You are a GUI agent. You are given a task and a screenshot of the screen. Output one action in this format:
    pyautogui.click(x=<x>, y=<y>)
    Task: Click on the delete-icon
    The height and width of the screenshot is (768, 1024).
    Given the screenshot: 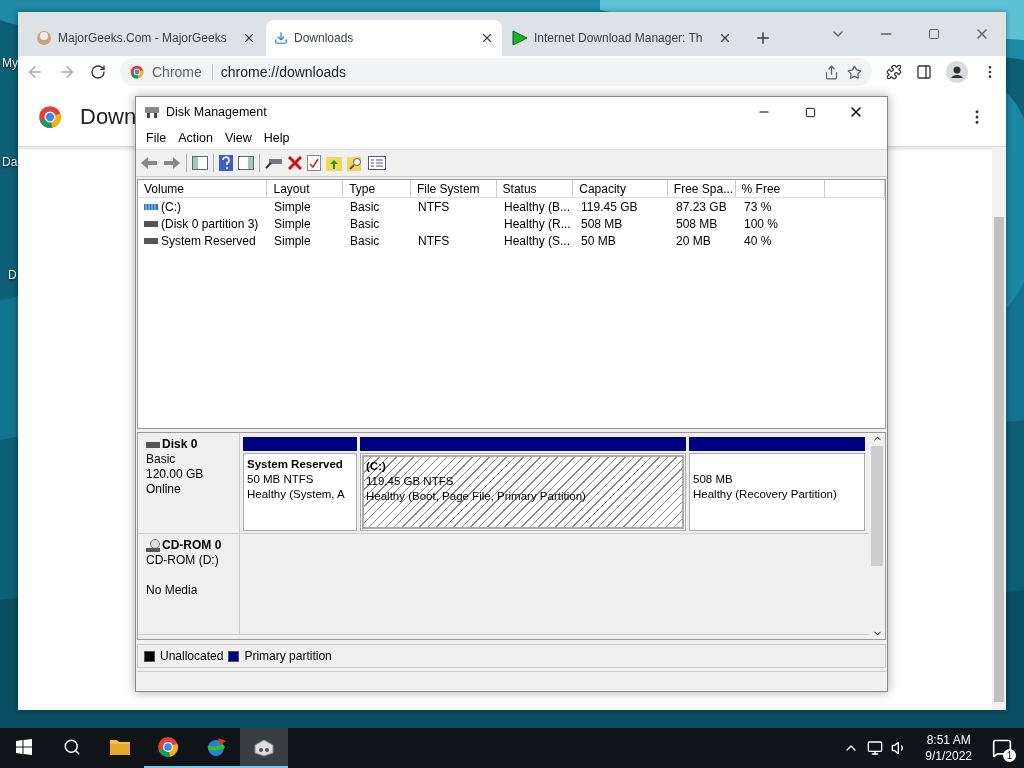 What is the action you would take?
    pyautogui.click(x=295, y=163)
    